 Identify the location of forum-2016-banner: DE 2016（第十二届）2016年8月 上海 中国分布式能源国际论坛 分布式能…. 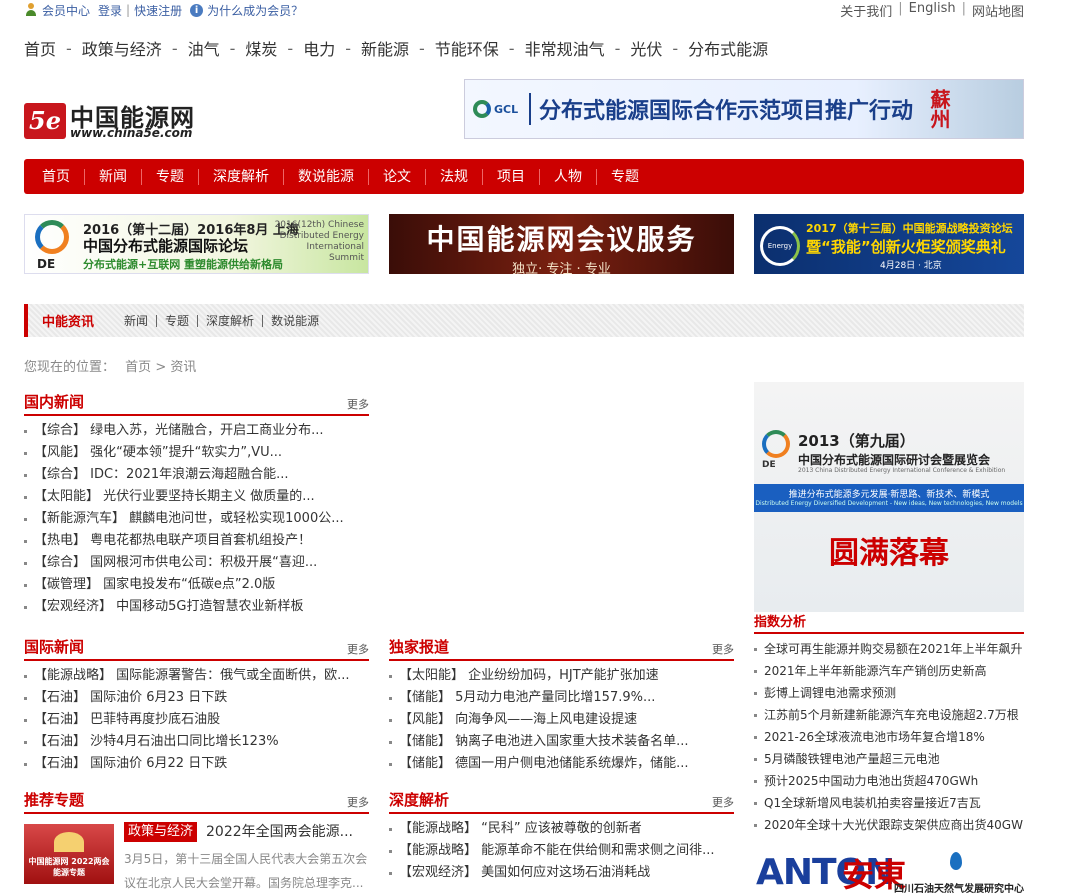
(196, 244).